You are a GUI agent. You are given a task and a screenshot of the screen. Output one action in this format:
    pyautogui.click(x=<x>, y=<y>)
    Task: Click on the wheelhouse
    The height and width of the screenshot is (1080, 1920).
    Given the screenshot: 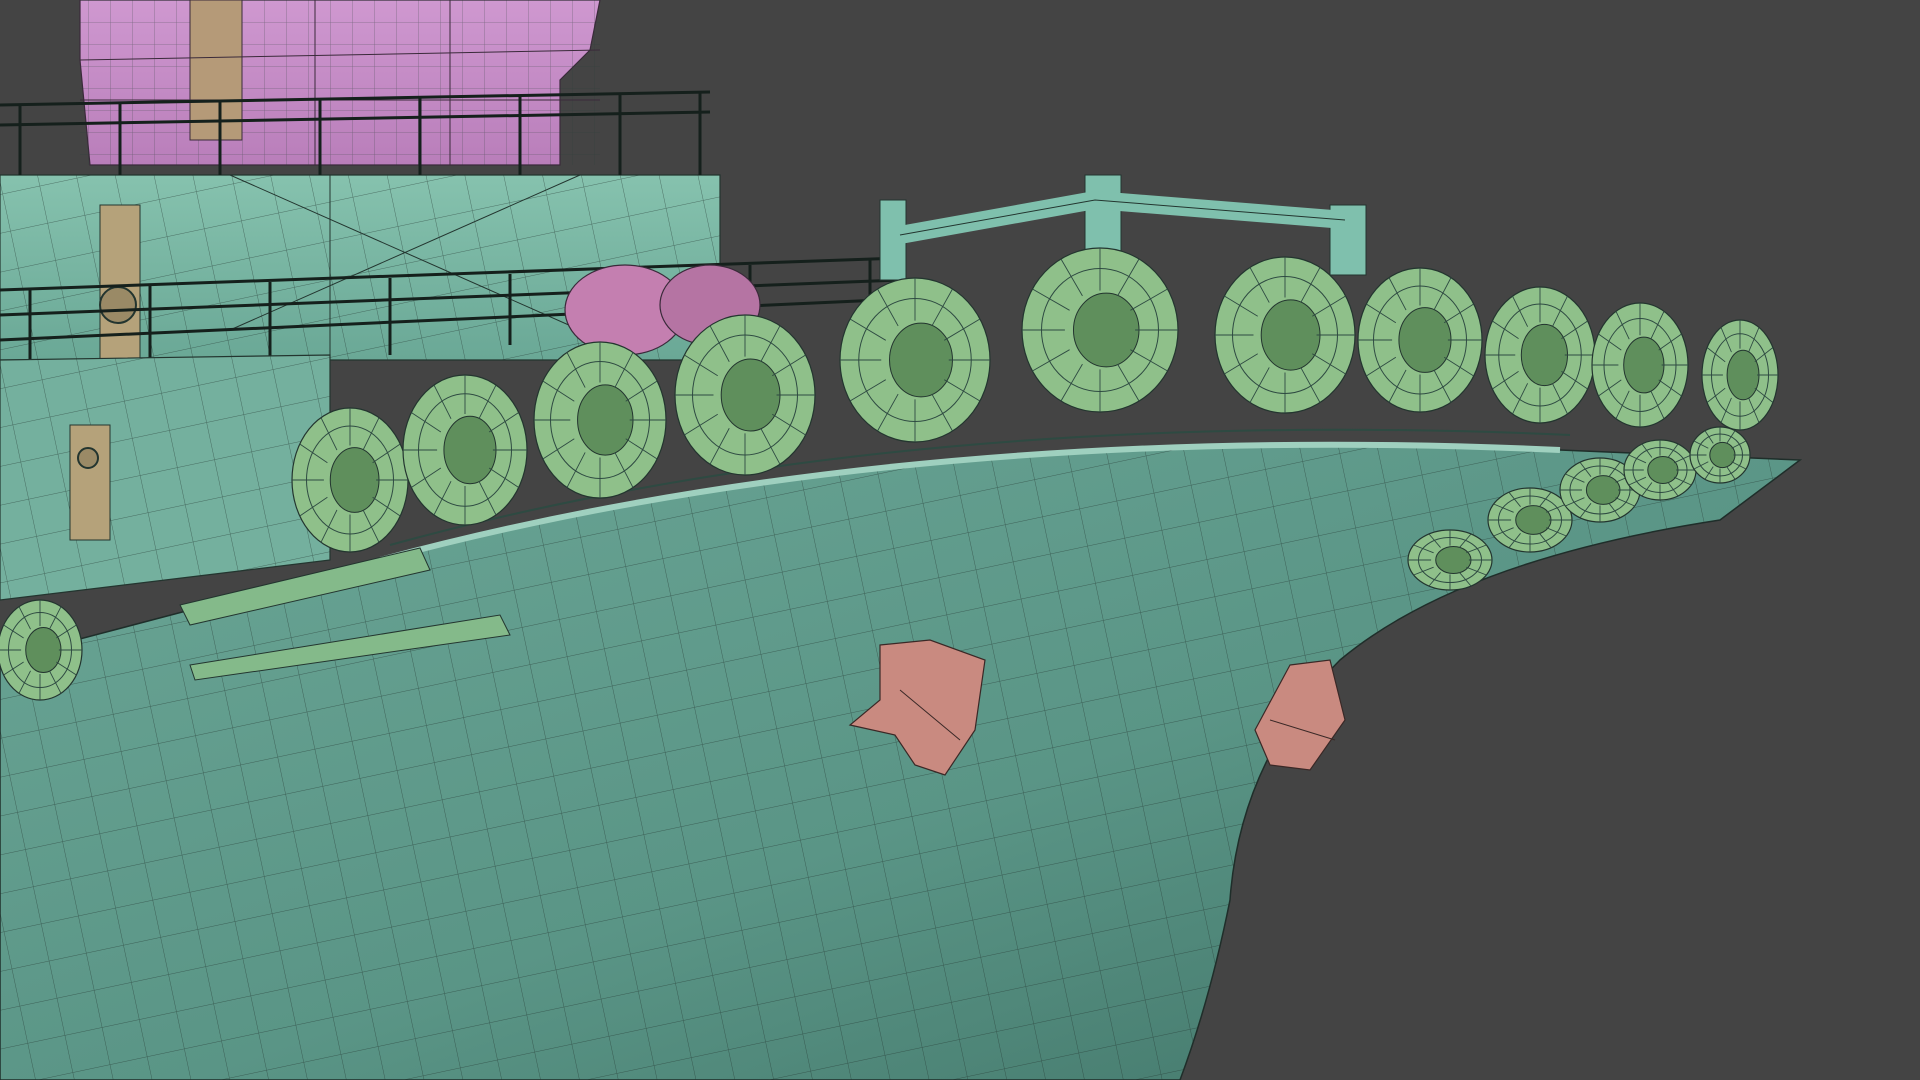 What is the action you would take?
    pyautogui.click(x=340, y=83)
    